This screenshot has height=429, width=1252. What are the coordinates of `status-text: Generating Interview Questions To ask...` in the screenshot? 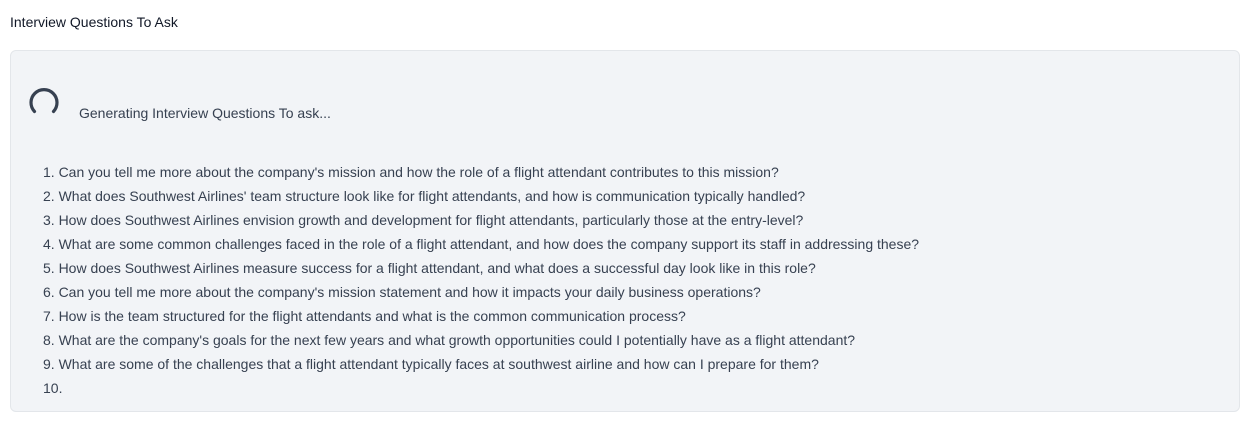 It's located at (205, 113).